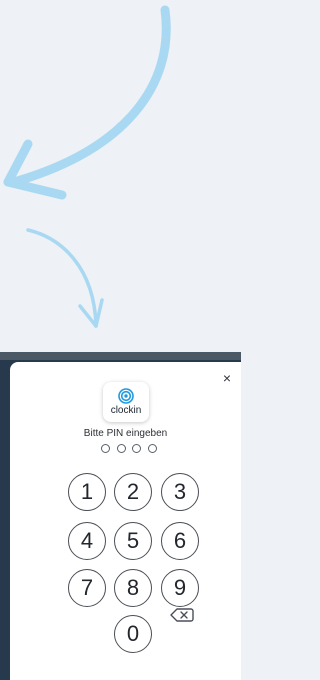  What do you see at coordinates (90, 96) in the screenshot?
I see `arrow-1-shaft` at bounding box center [90, 96].